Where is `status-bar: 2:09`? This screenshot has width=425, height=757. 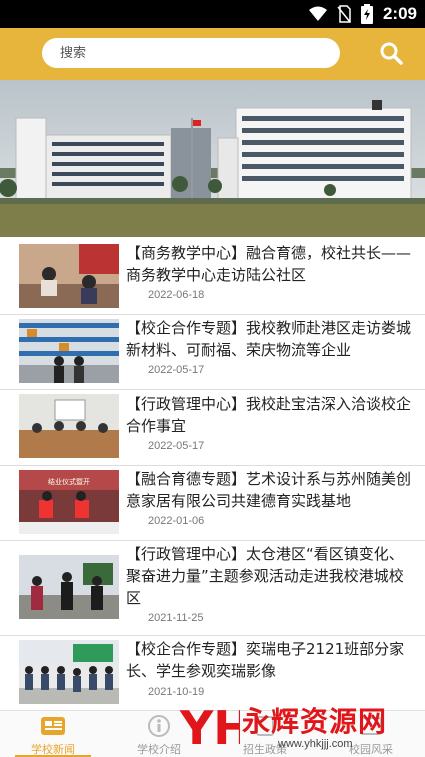 status-bar: 2:09 is located at coordinates (212, 14).